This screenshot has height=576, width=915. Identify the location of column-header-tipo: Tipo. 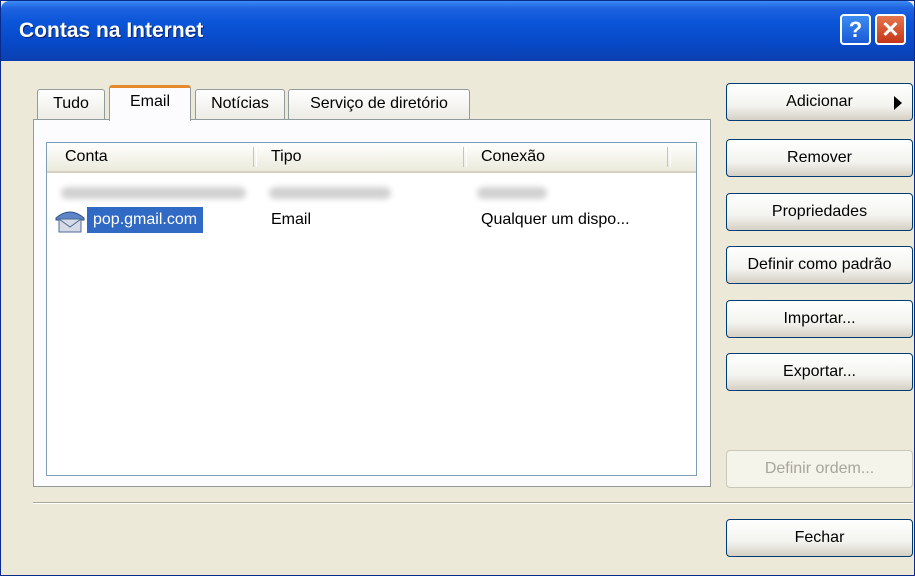
(286, 157).